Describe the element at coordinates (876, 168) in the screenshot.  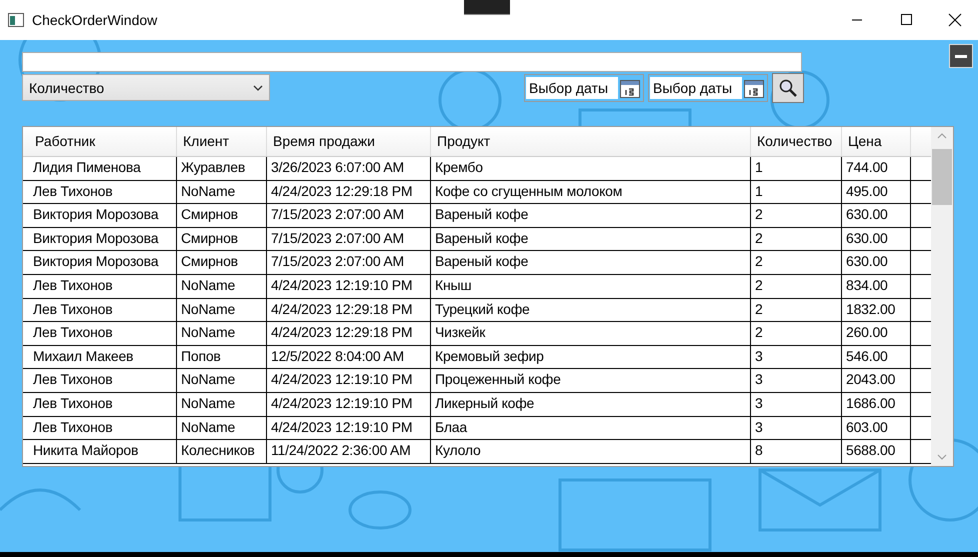
I see `table-cell: 744.00` at that location.